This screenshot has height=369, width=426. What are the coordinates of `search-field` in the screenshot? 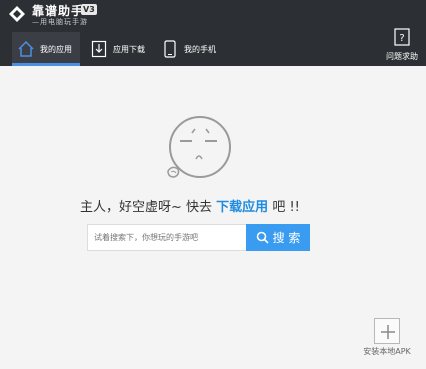 It's located at (167, 237).